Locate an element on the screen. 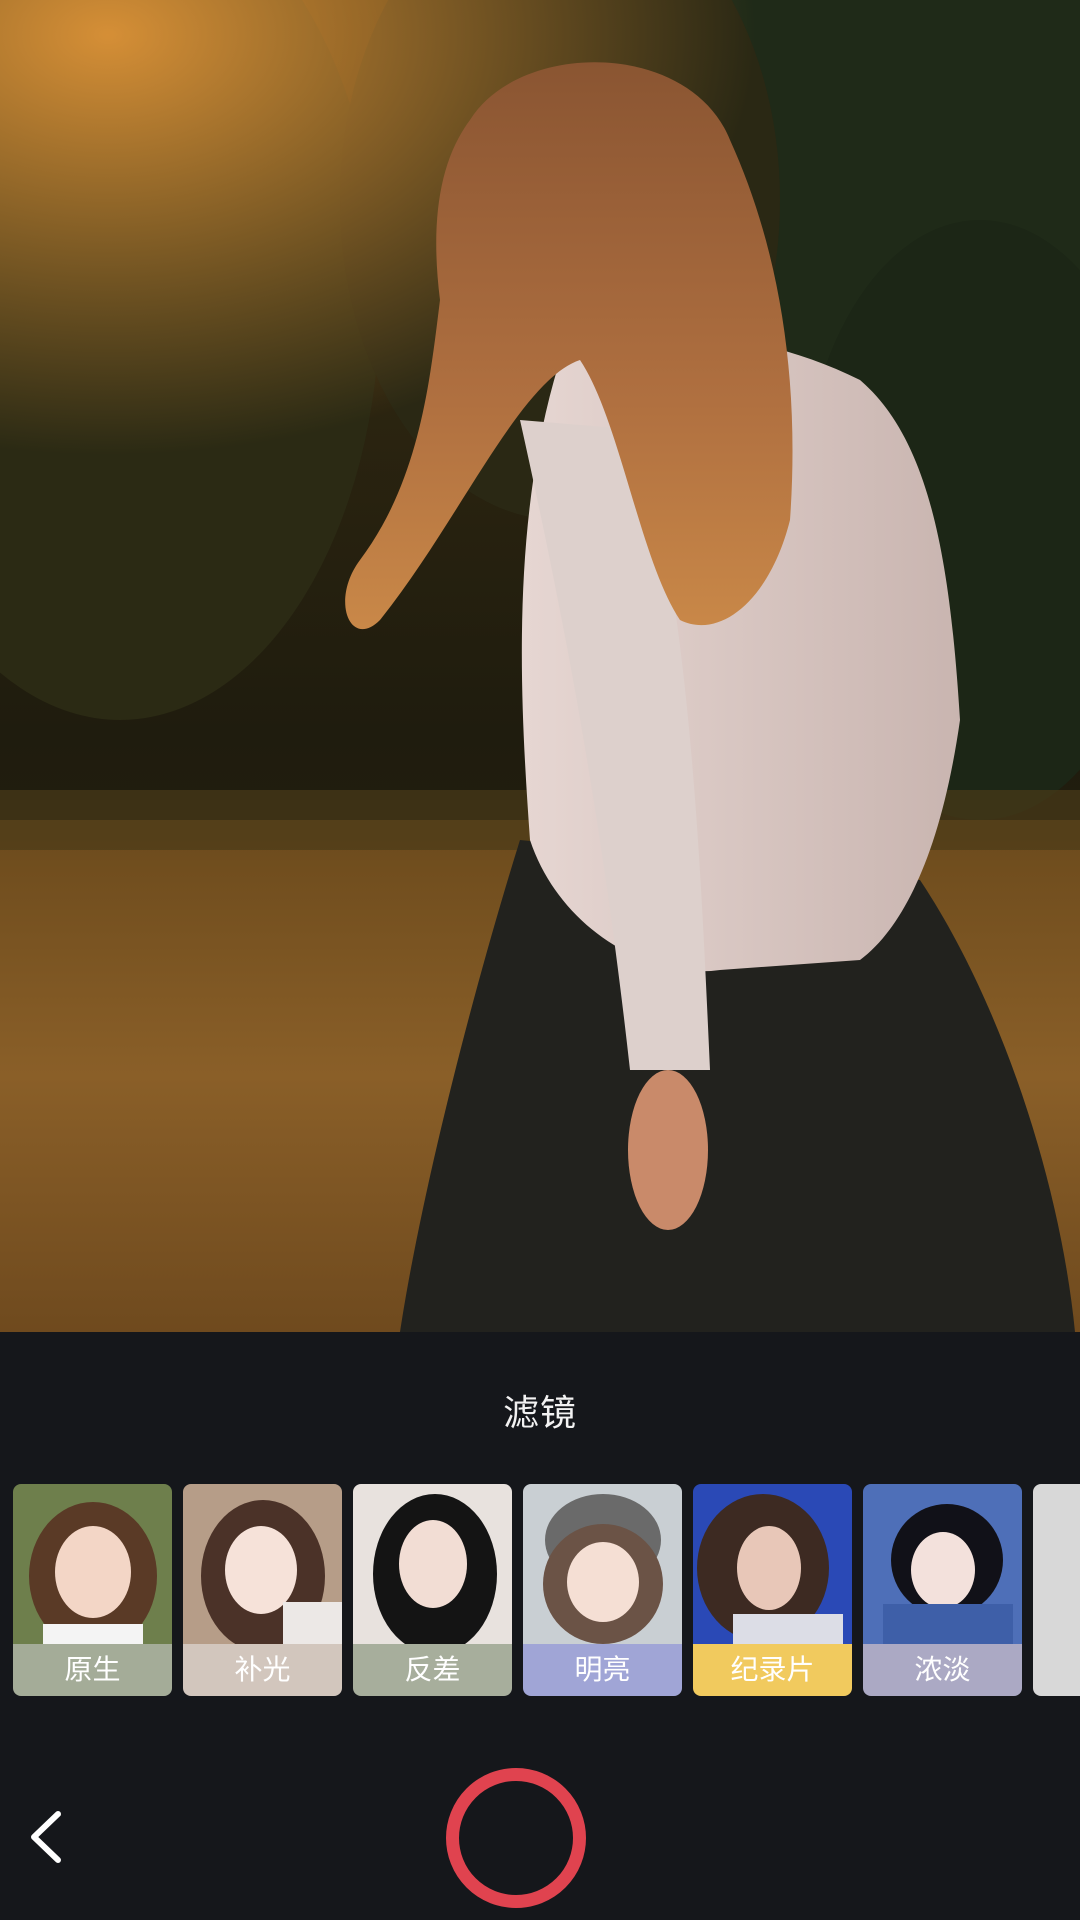 This screenshot has width=1080, height=1920. filter-label: 原生 is located at coordinates (92, 1670).